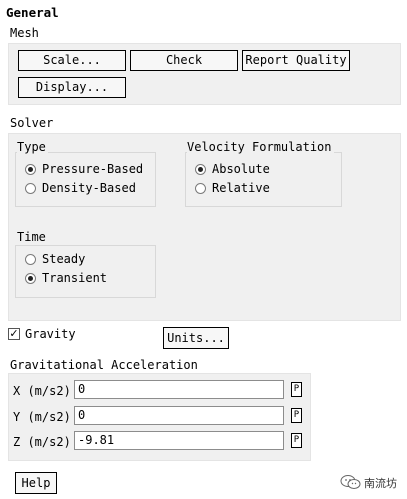  What do you see at coordinates (92, 169) in the screenshot?
I see `pressure-based-label: Pressure-Based` at bounding box center [92, 169].